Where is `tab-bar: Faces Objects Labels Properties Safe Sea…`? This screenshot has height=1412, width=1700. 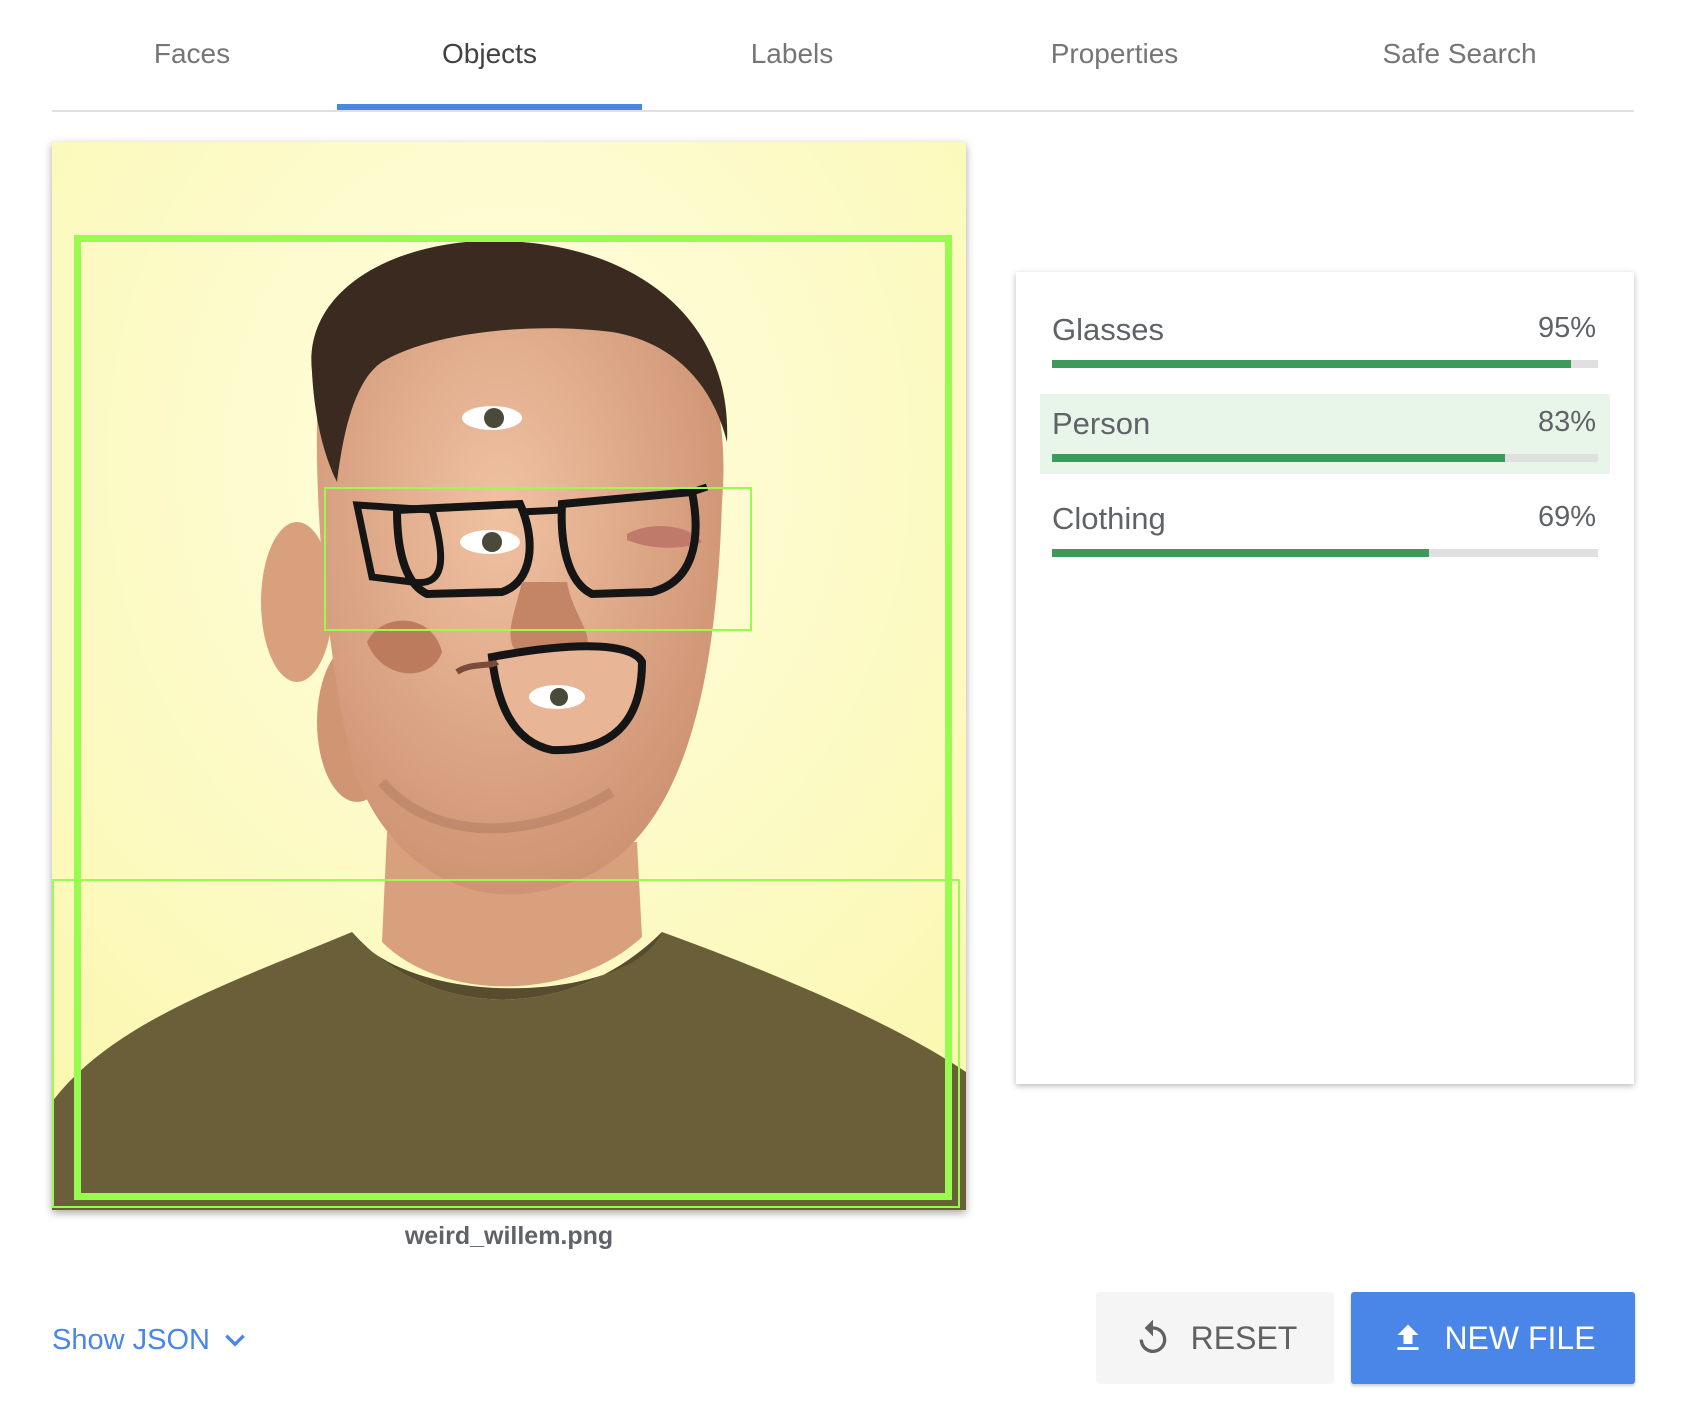
tab-bar: Faces Objects Labels Properties Safe Sea… is located at coordinates (843, 56).